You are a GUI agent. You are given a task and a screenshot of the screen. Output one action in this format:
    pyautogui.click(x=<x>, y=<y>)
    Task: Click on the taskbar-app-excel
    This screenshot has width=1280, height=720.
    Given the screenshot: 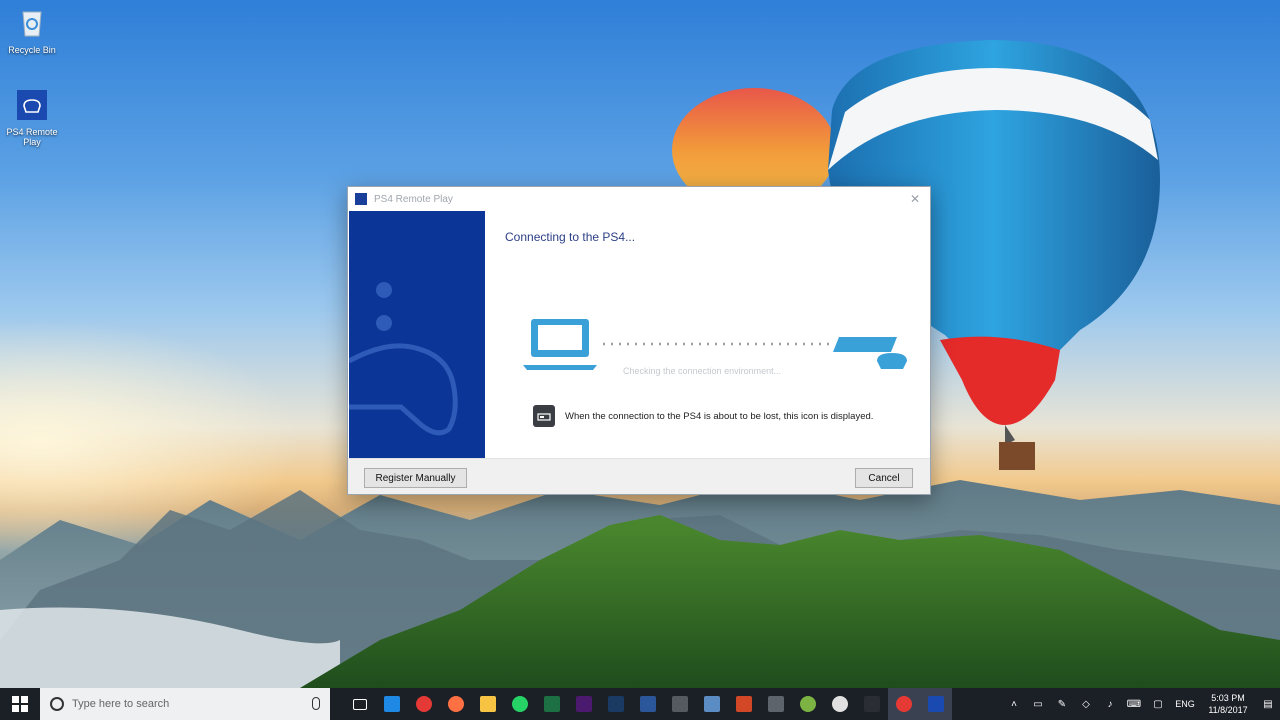 What is the action you would take?
    pyautogui.click(x=552, y=704)
    